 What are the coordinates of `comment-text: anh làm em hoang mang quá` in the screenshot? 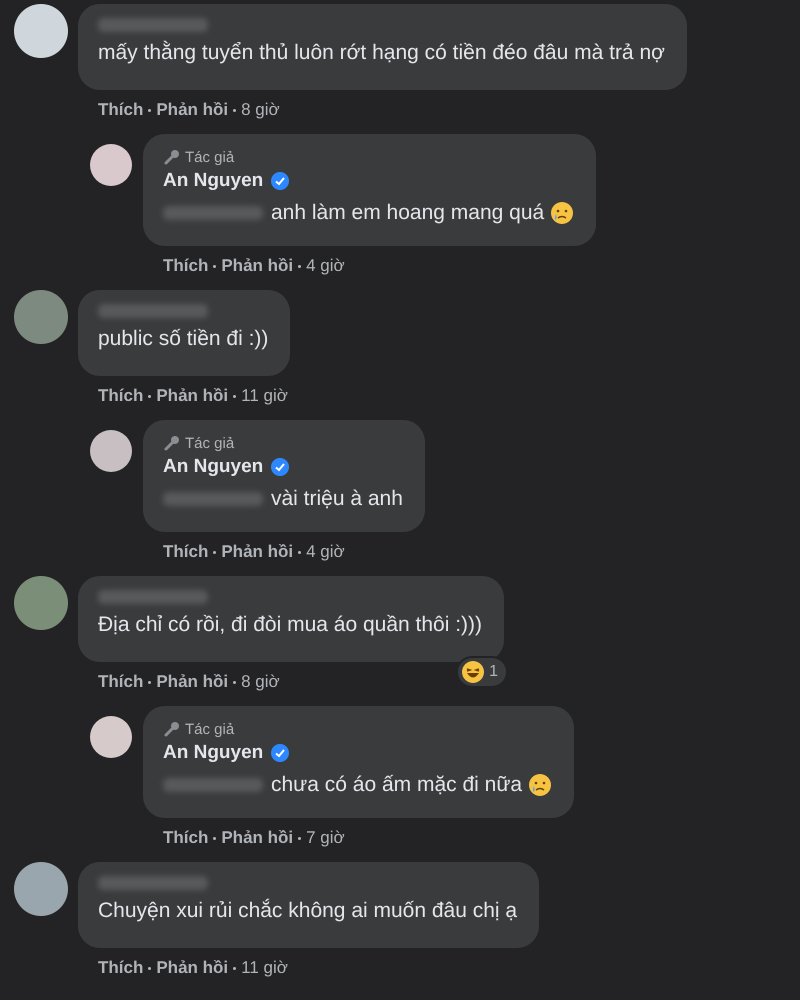 It's located at (422, 213).